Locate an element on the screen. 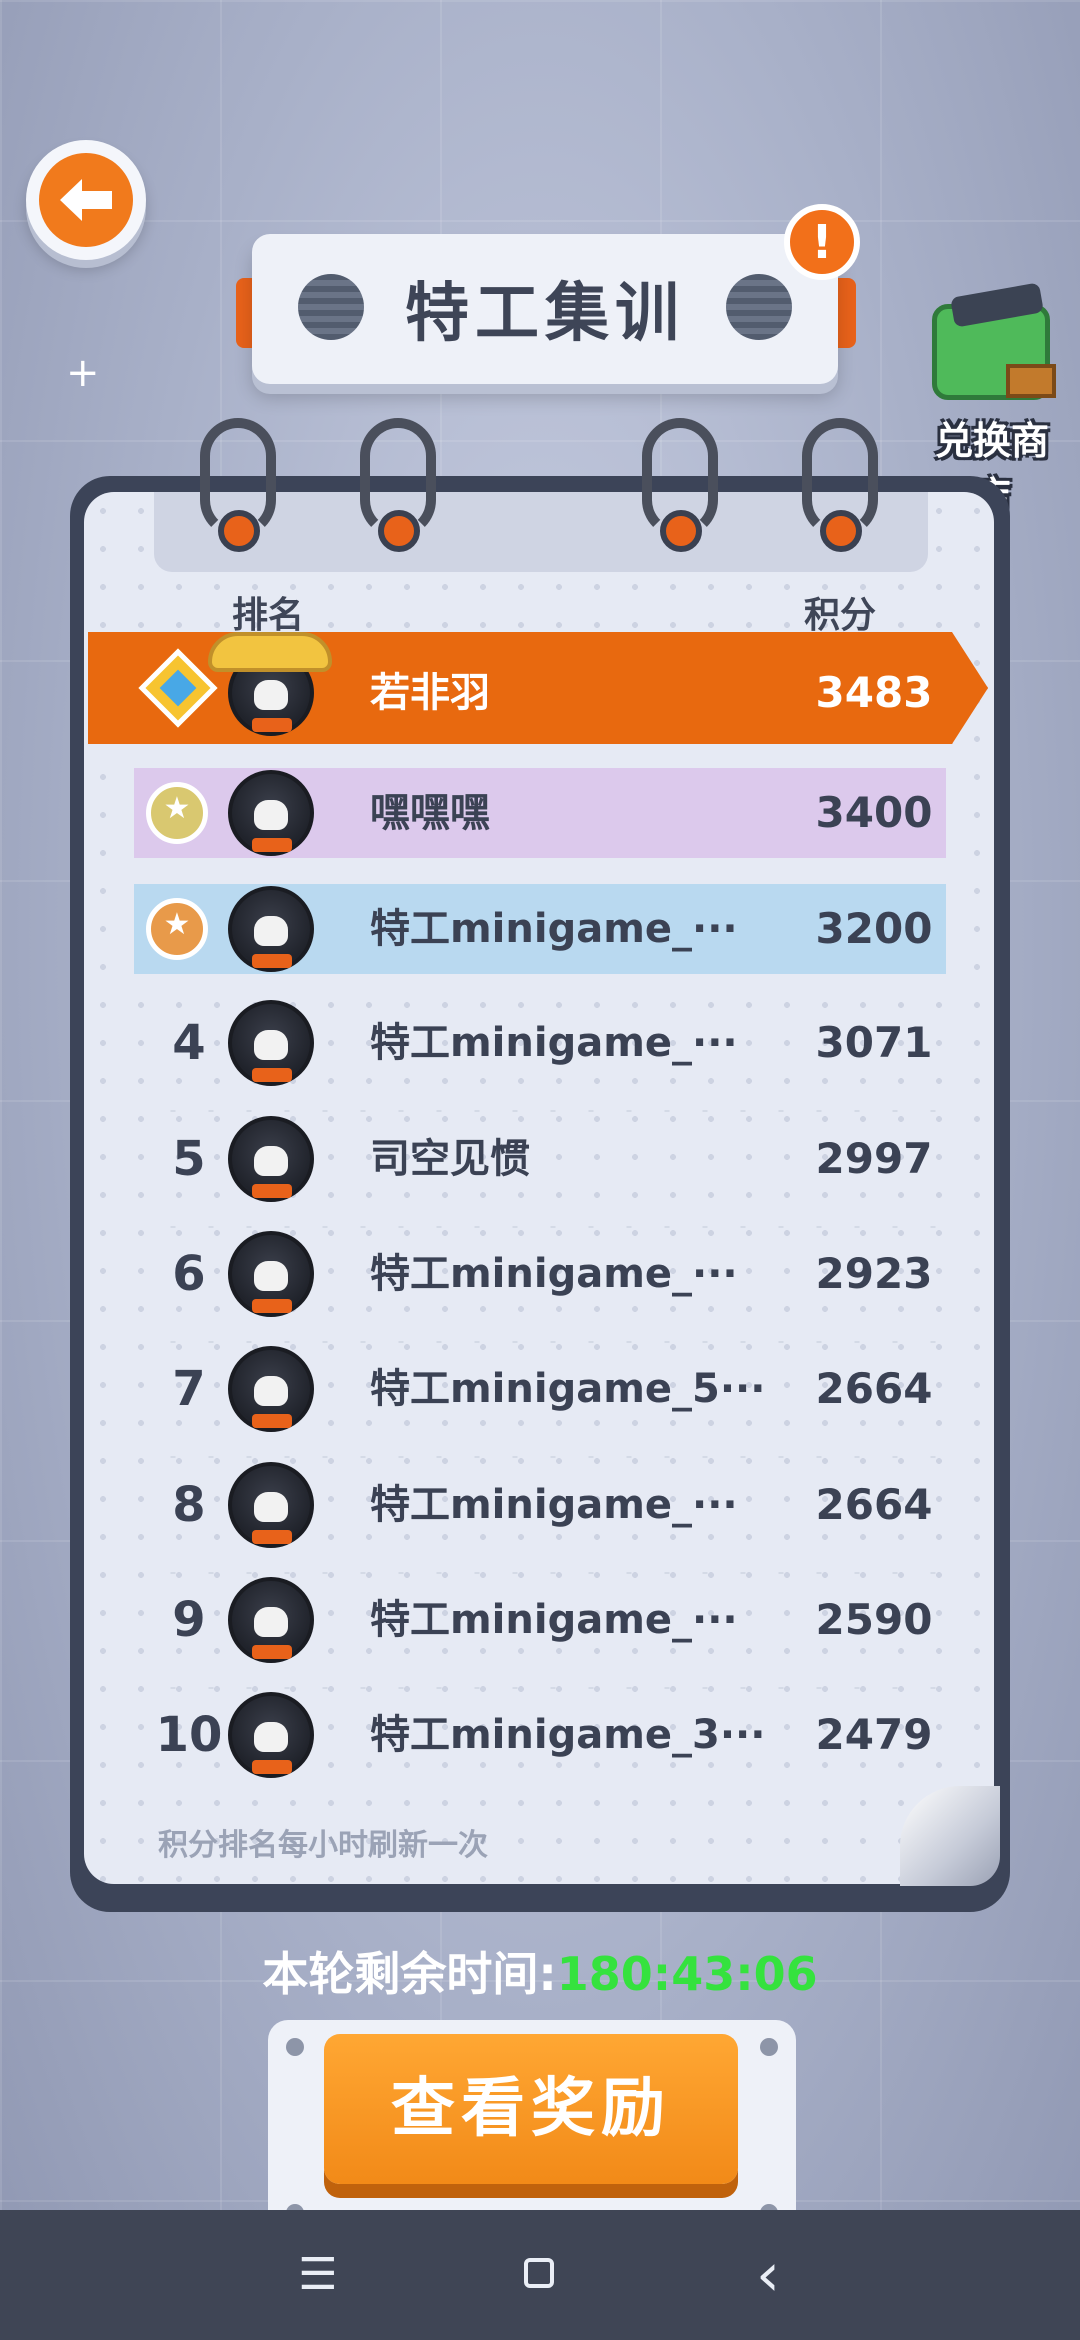 Image resolution: width=1080 pixels, height=2340 pixels. rank-number: 4 is located at coordinates (189, 1043).